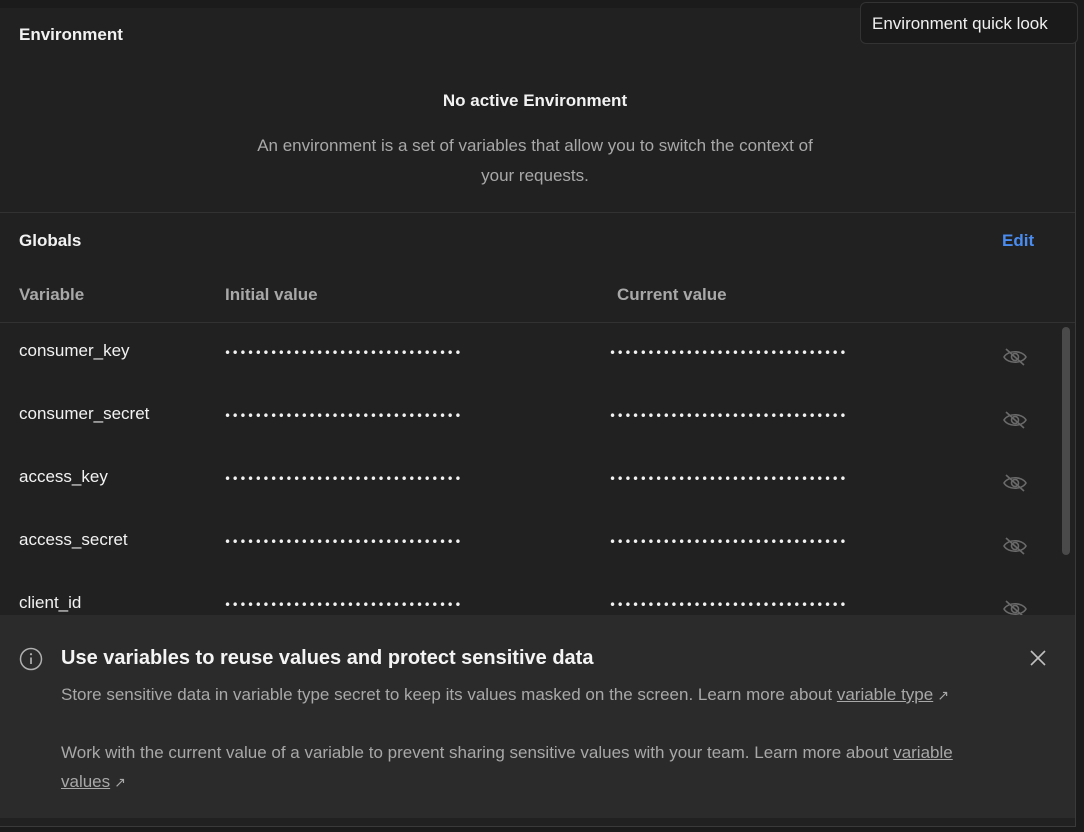  Describe the element at coordinates (84, 413) in the screenshot. I see `variable-name: consumer_secret` at that location.